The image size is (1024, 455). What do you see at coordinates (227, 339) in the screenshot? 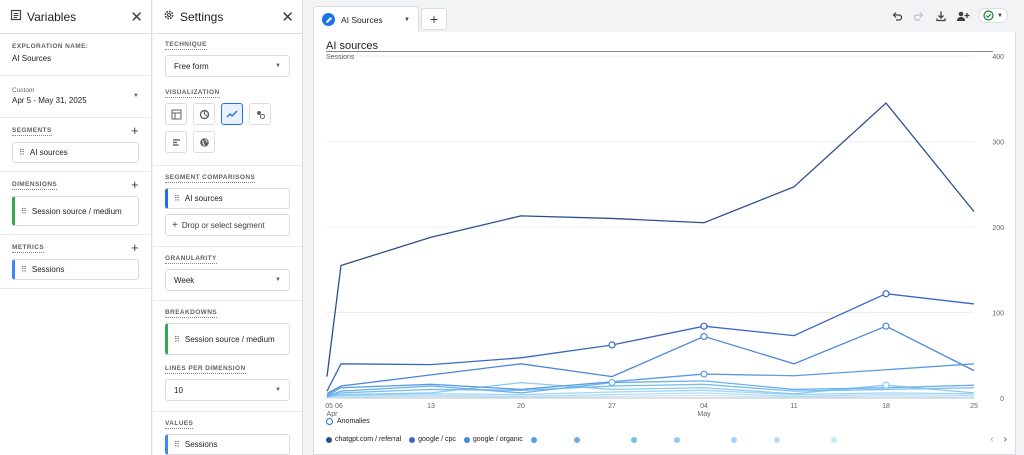
I see `breakdown-chip: ⠿ Session source / medium` at bounding box center [227, 339].